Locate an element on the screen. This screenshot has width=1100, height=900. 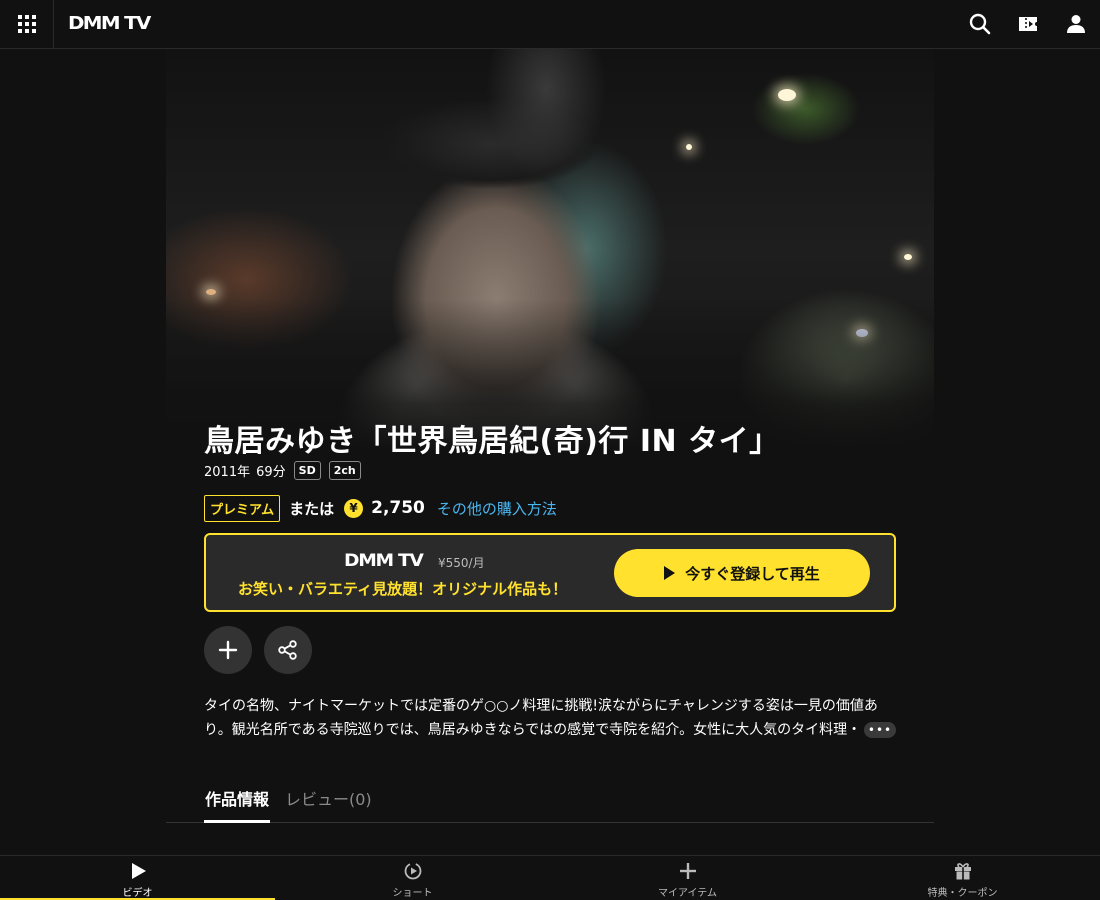
menu-button is located at coordinates (27, 24).